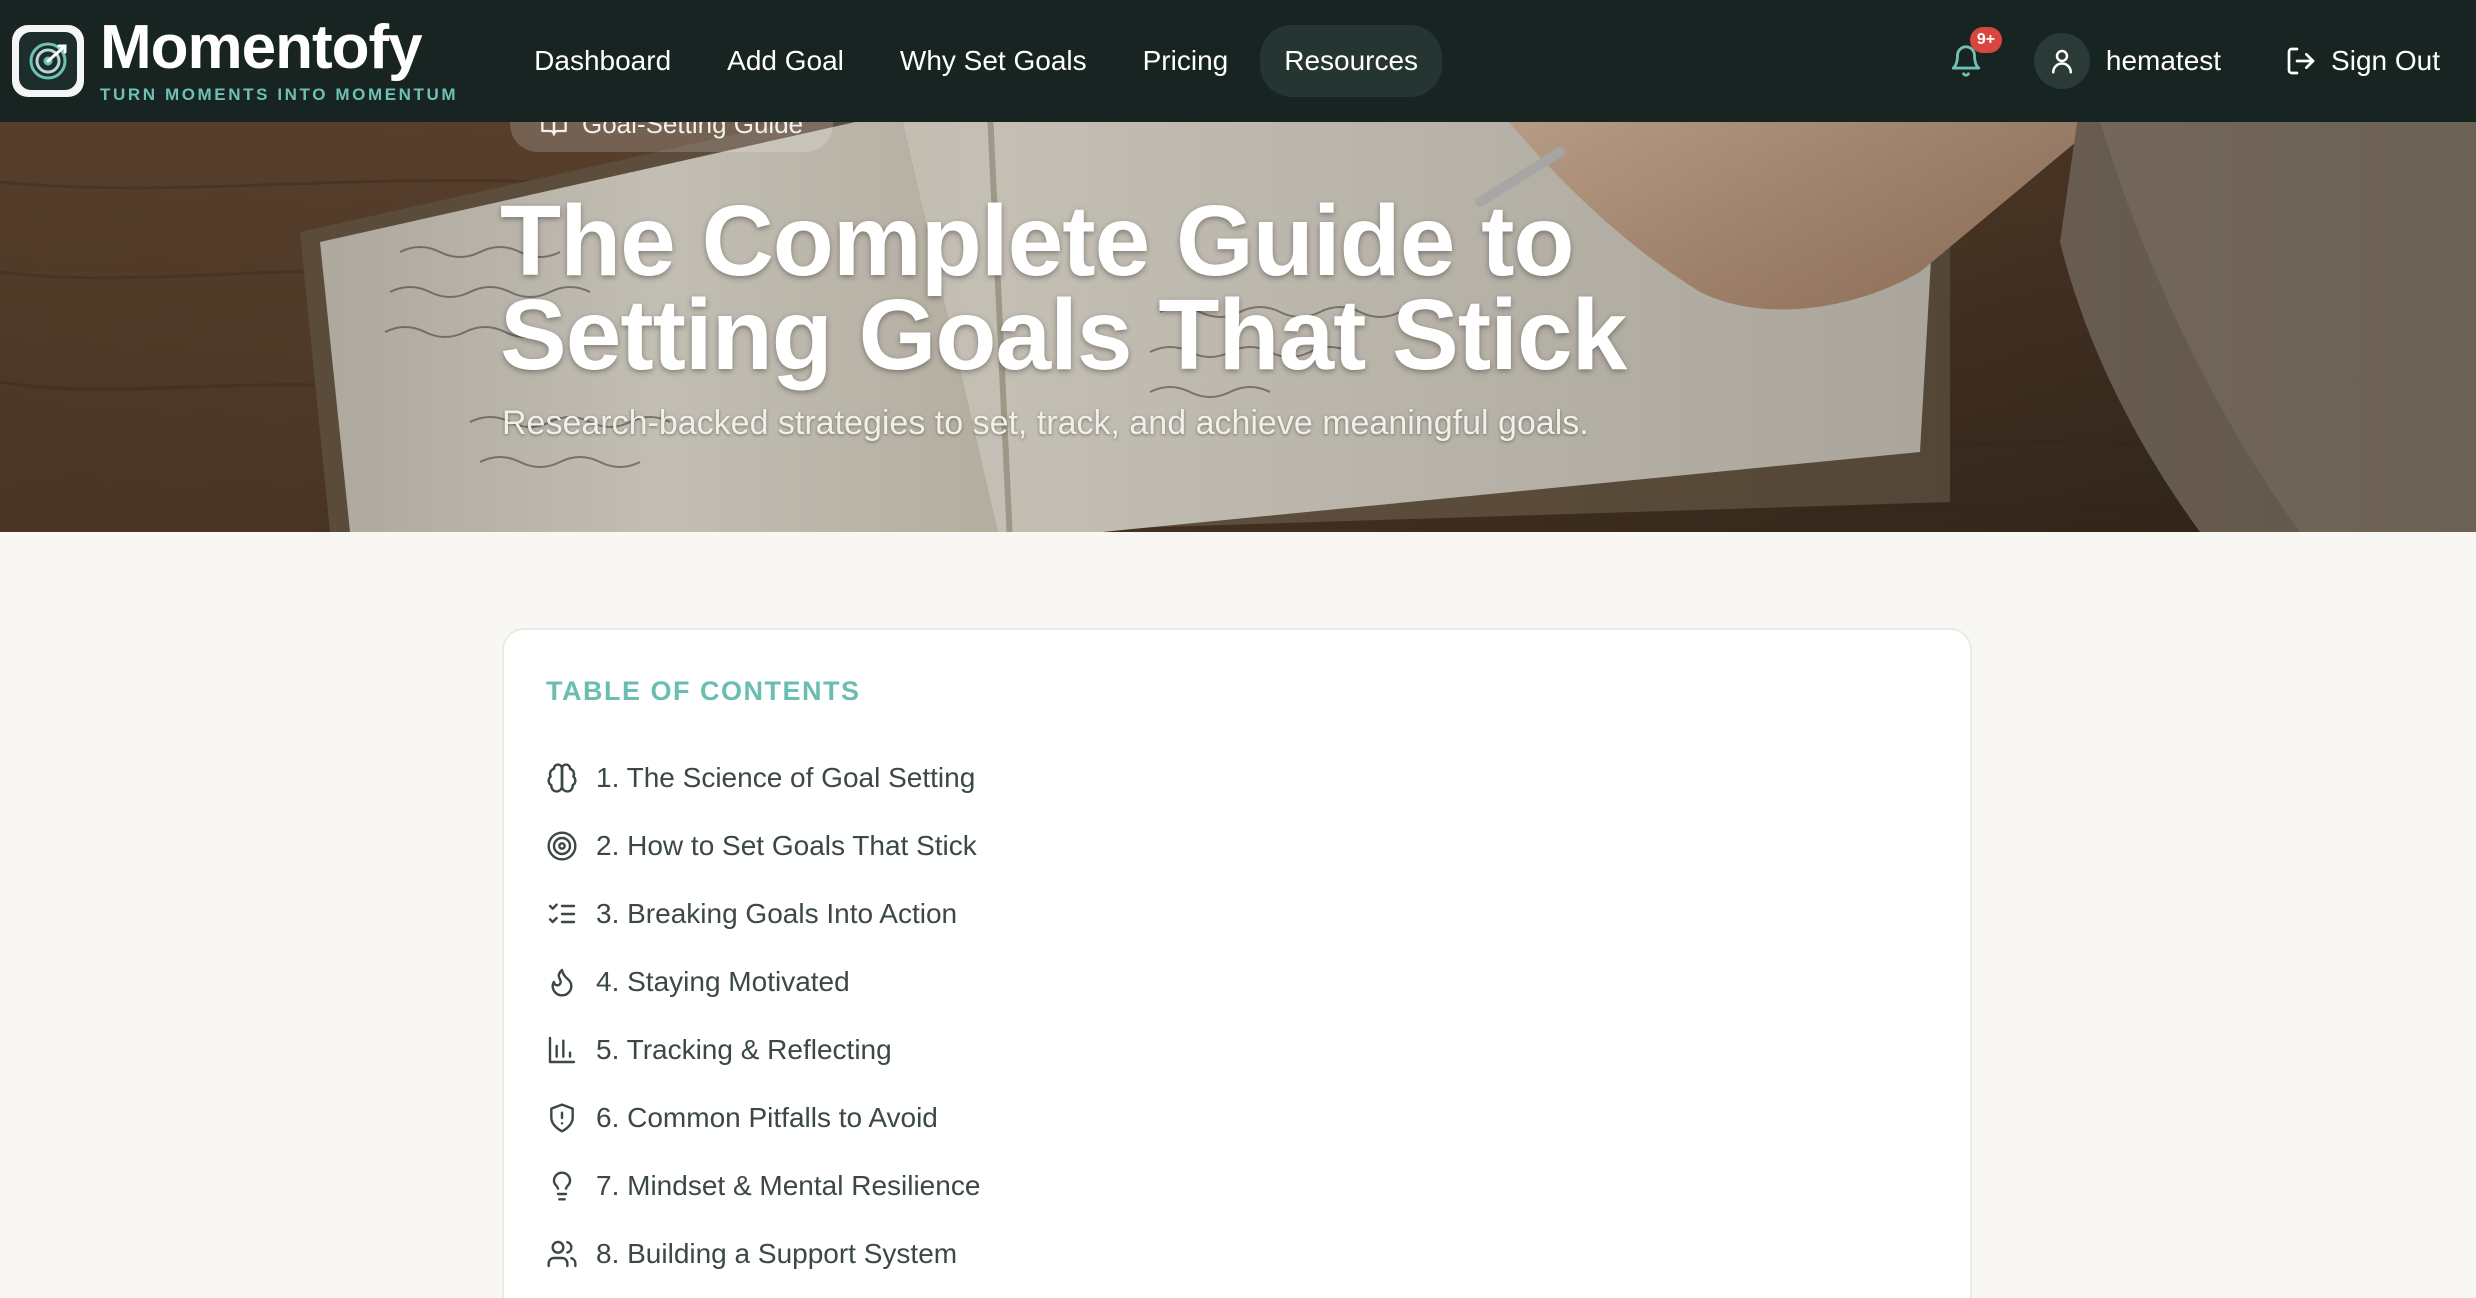 This screenshot has width=2476, height=1298. What do you see at coordinates (1351, 61) in the screenshot?
I see `nav-resources: Resources` at bounding box center [1351, 61].